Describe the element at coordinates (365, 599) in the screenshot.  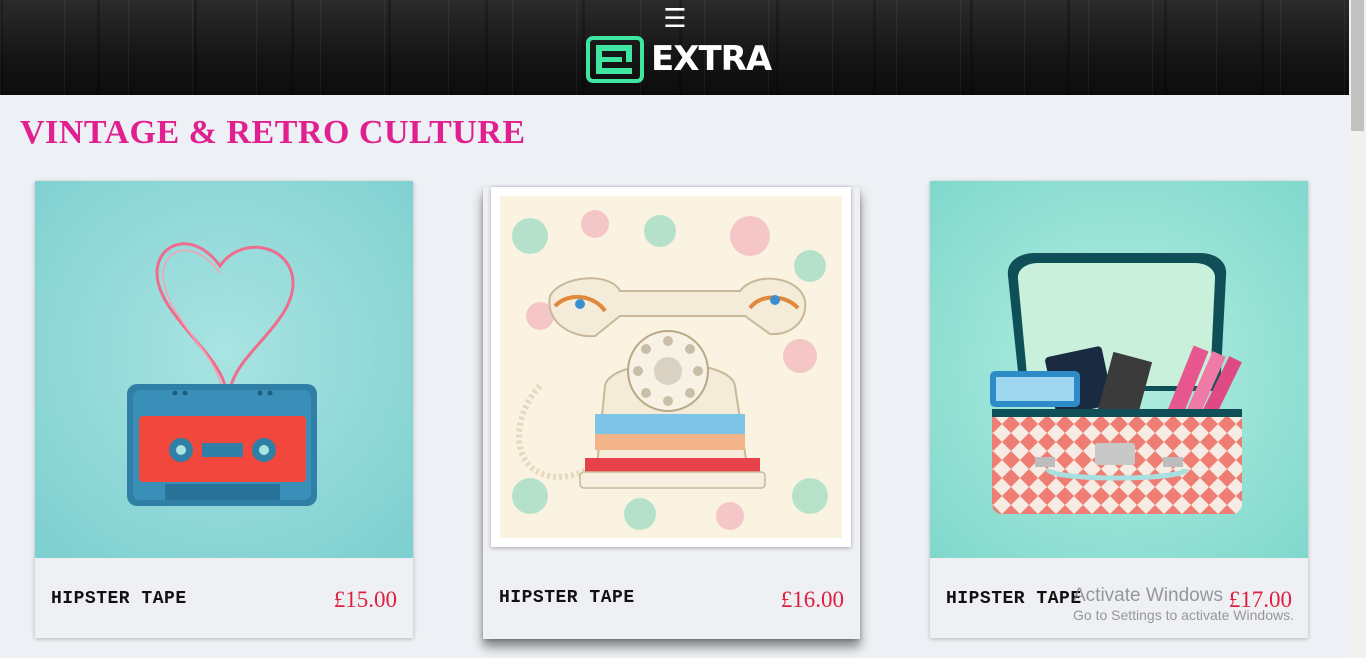
I see `product-price: £15.00` at that location.